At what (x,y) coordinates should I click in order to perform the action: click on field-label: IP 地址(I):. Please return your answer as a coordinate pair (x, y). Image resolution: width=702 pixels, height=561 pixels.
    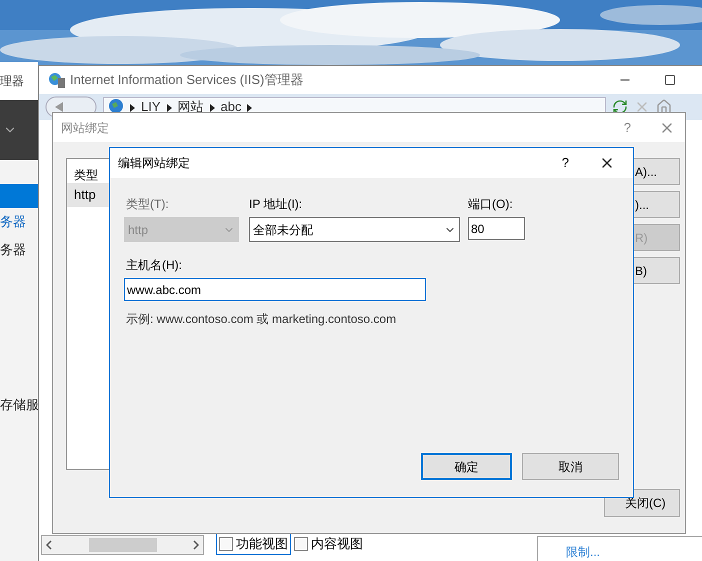
    Looking at the image, I should click on (276, 204).